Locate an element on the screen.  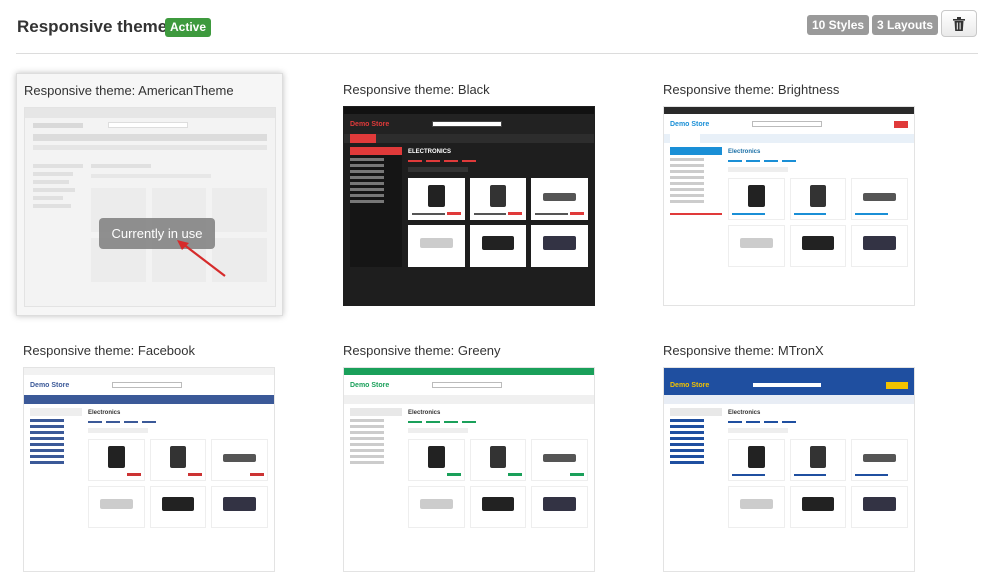
delete-theme-button is located at coordinates (959, 23).